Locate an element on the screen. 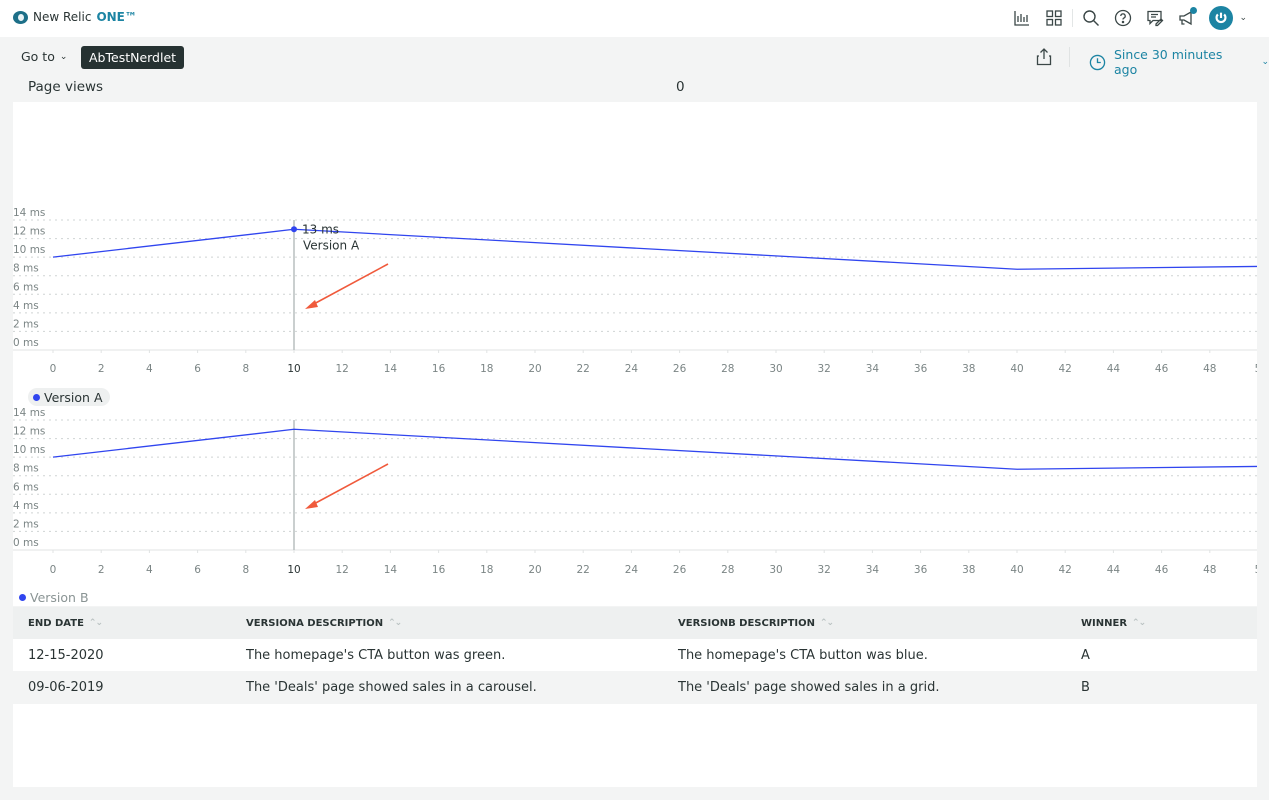  brand-name: New Relic is located at coordinates (62, 17).